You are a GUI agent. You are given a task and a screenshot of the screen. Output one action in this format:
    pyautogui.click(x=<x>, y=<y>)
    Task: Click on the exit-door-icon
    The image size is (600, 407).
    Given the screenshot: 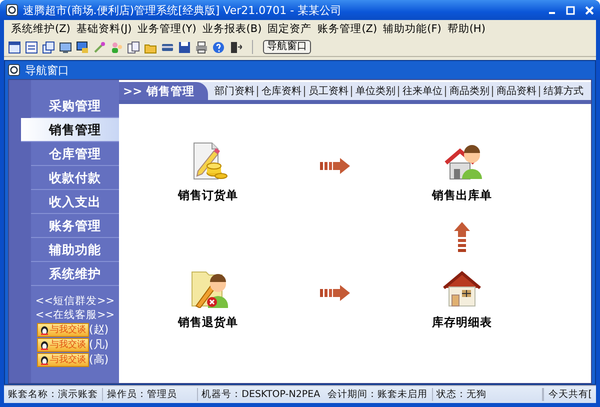 What is the action you would take?
    pyautogui.click(x=235, y=47)
    